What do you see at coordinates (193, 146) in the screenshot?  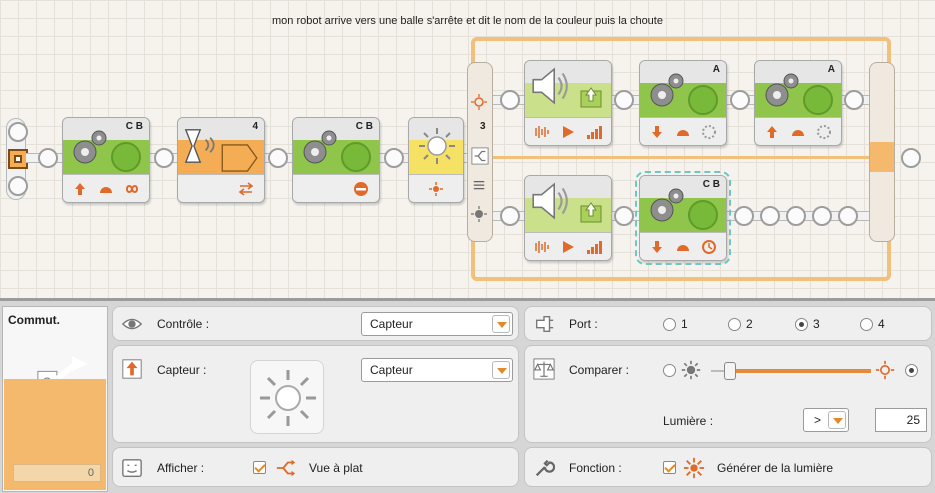 I see `hourglass-icon` at bounding box center [193, 146].